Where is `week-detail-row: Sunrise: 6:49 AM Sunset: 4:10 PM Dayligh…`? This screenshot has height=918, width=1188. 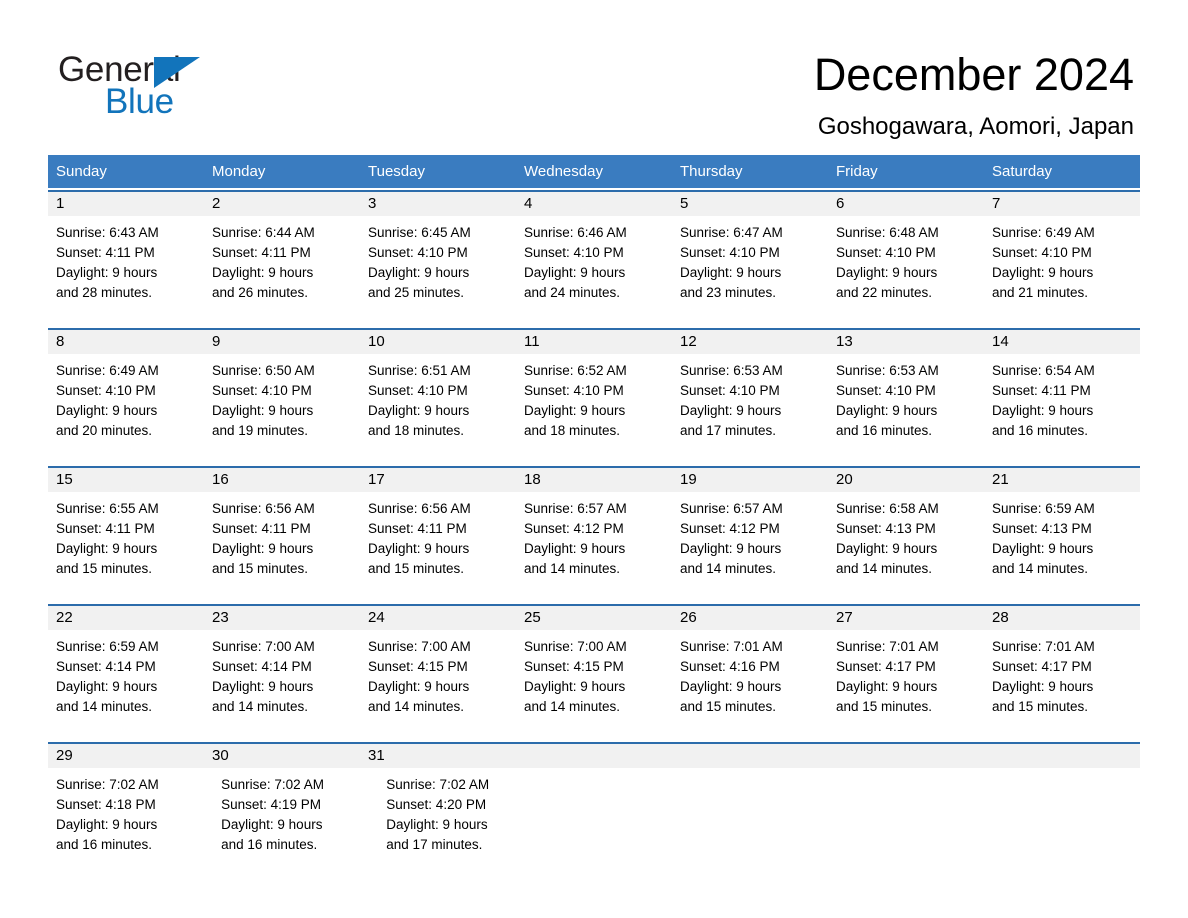 week-detail-row: Sunrise: 6:49 AM Sunset: 4:10 PM Dayligh… is located at coordinates (594, 409).